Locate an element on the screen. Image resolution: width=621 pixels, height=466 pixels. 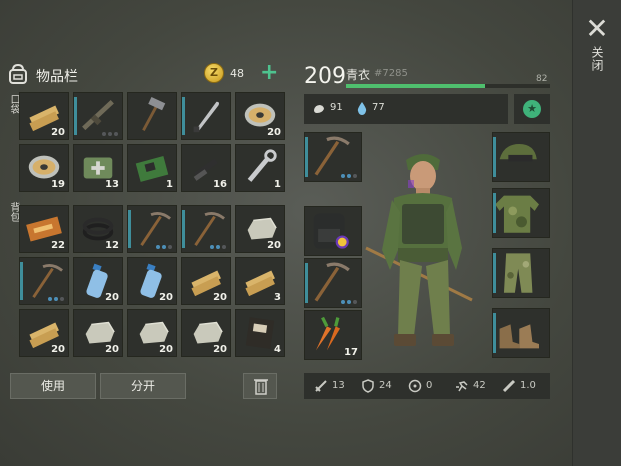
machete-icon is located at coordinates (206, 117).